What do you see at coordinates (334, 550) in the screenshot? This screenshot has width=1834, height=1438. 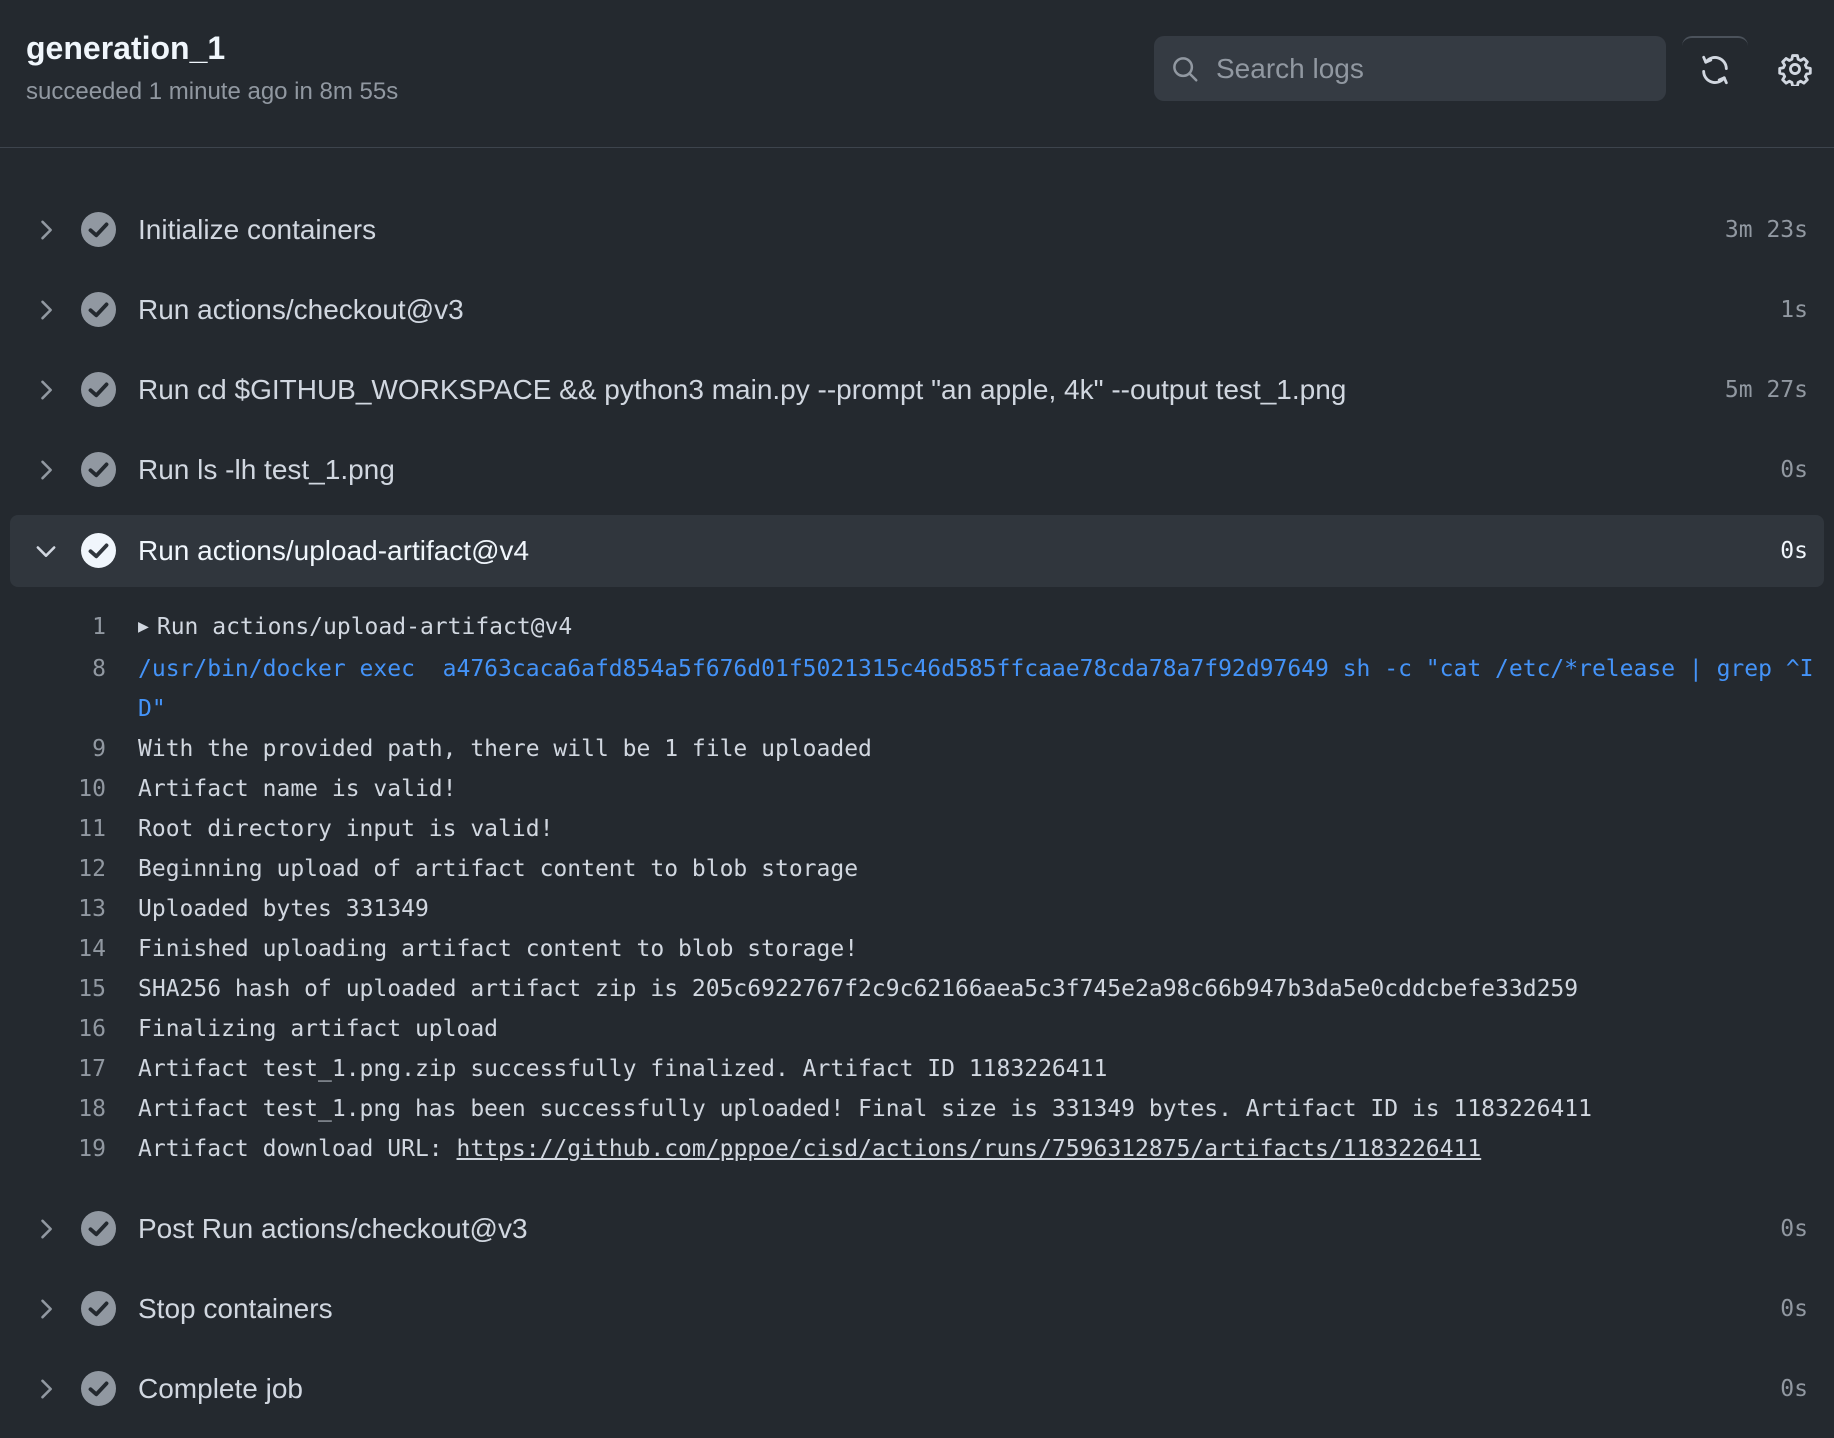 I see `step-name: Run actions/upload-artifact@v4` at bounding box center [334, 550].